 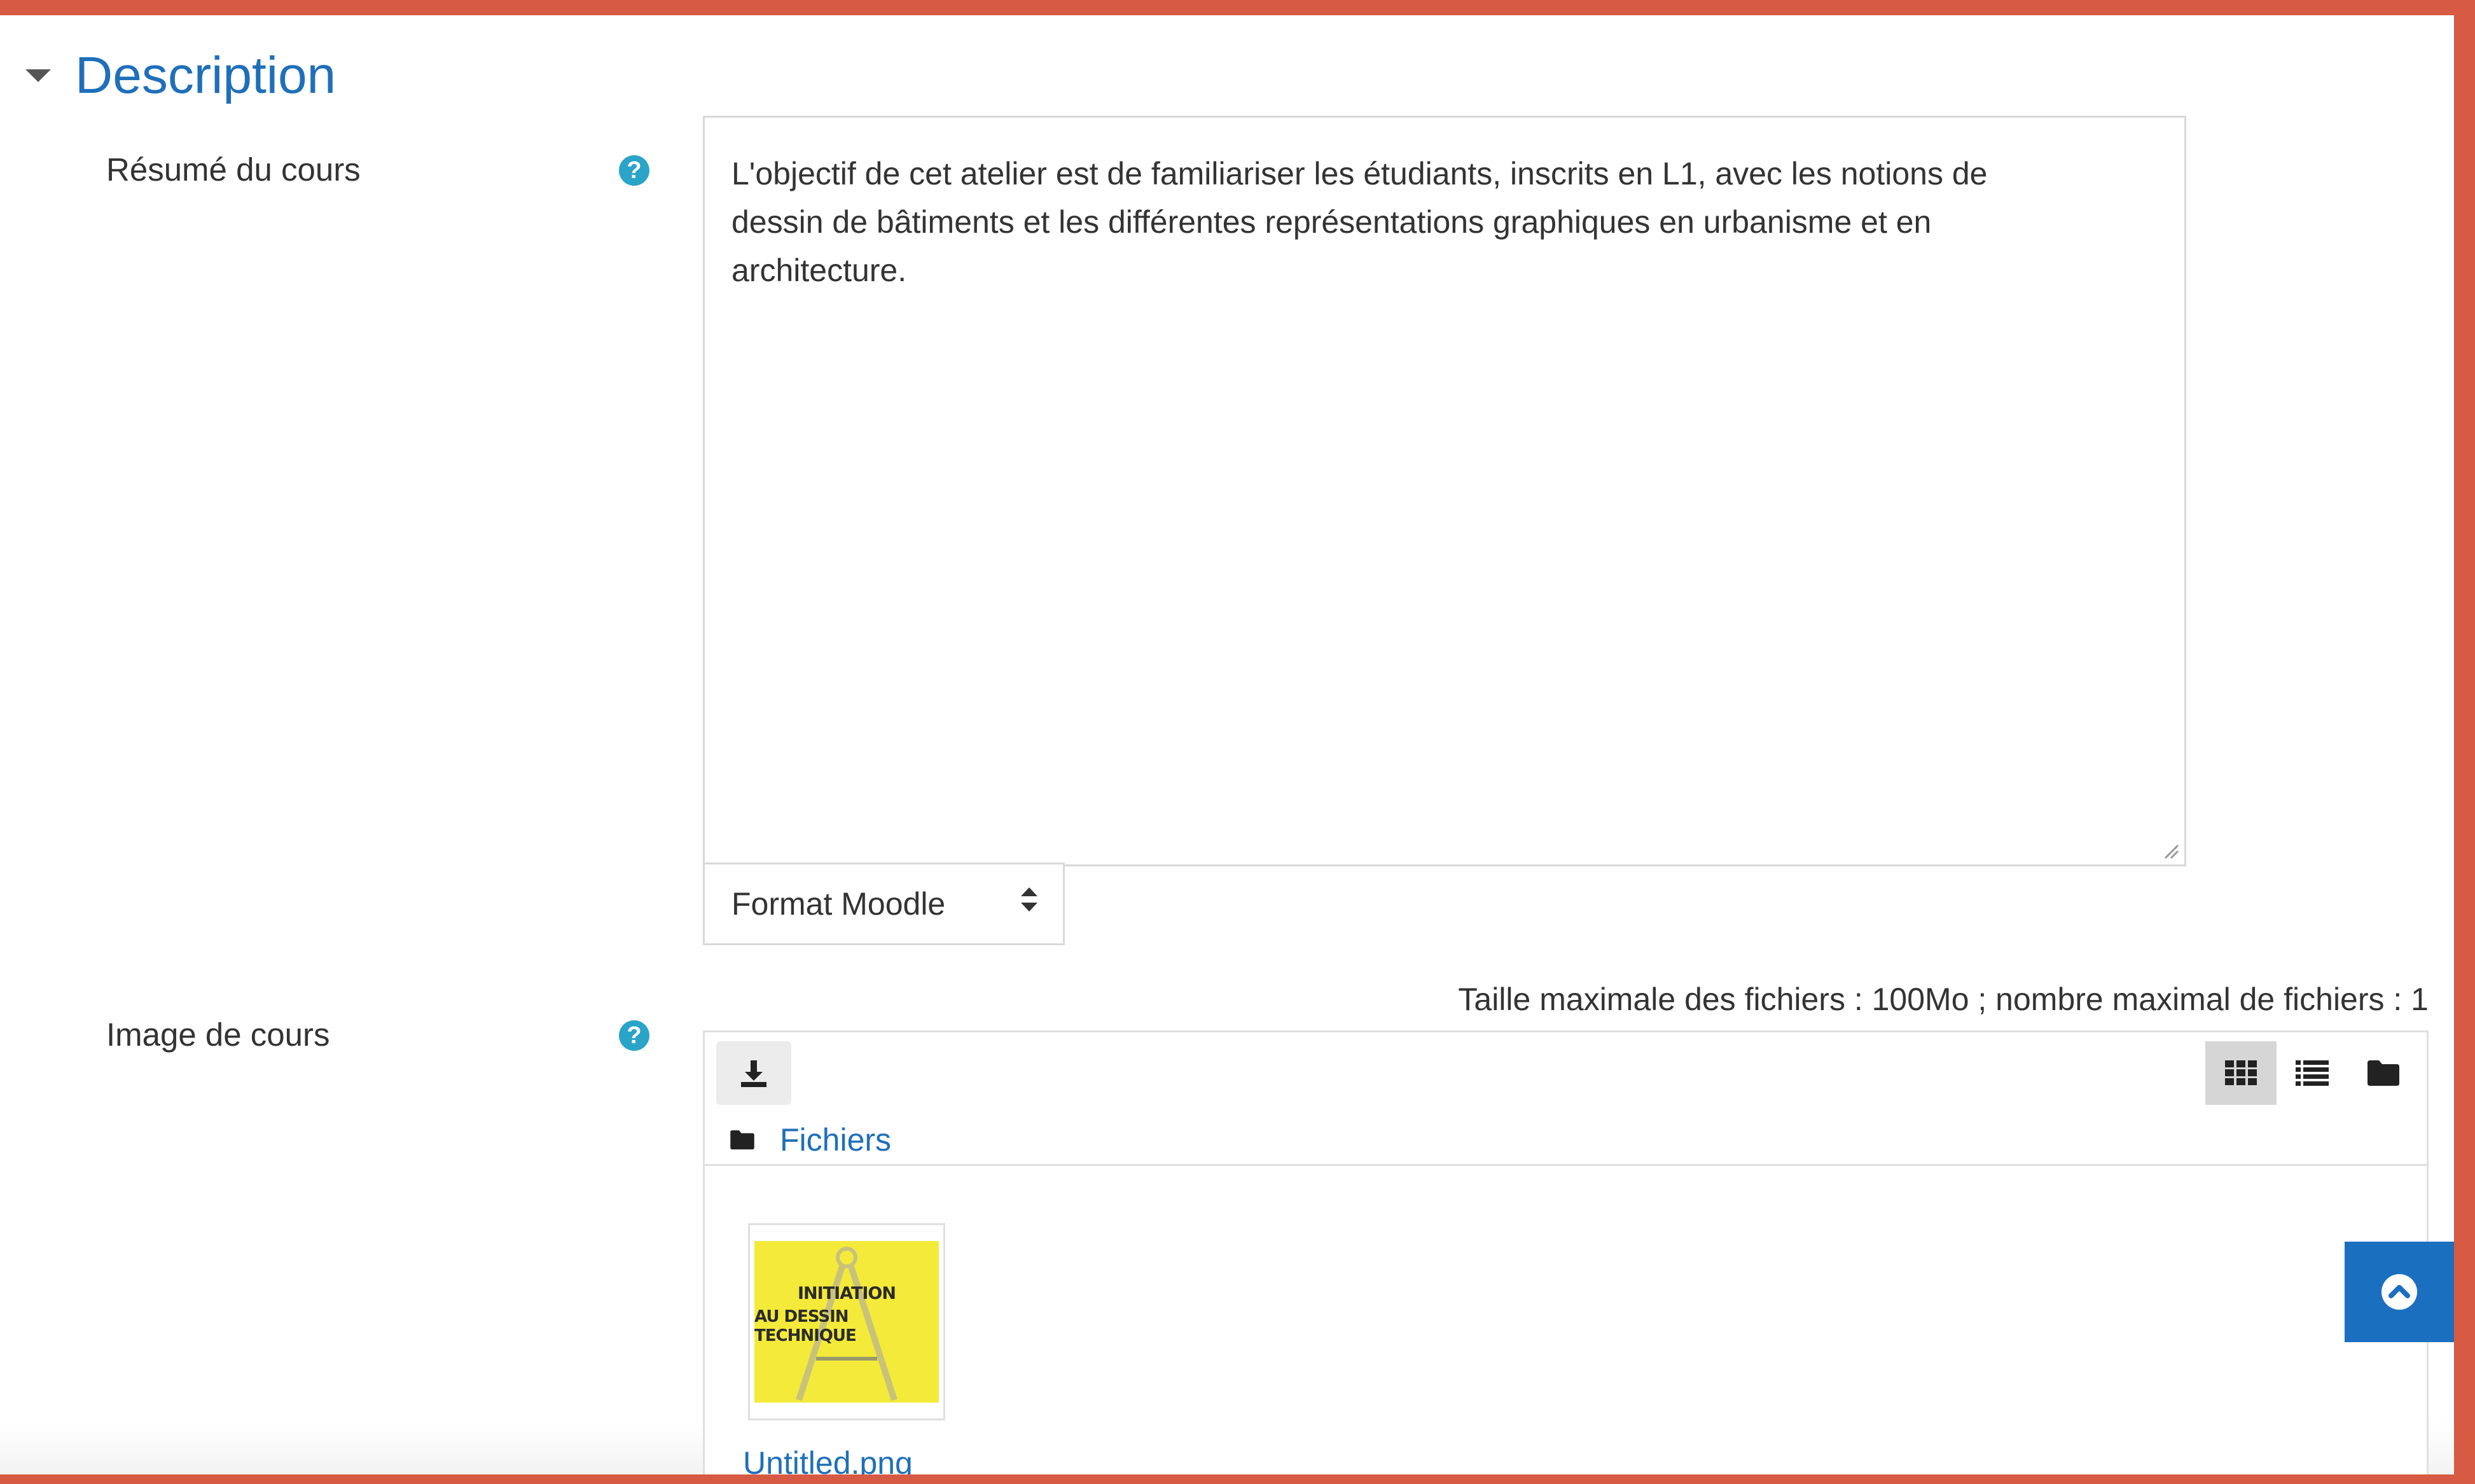 I want to click on grid-view-icon, so click(x=2241, y=1072).